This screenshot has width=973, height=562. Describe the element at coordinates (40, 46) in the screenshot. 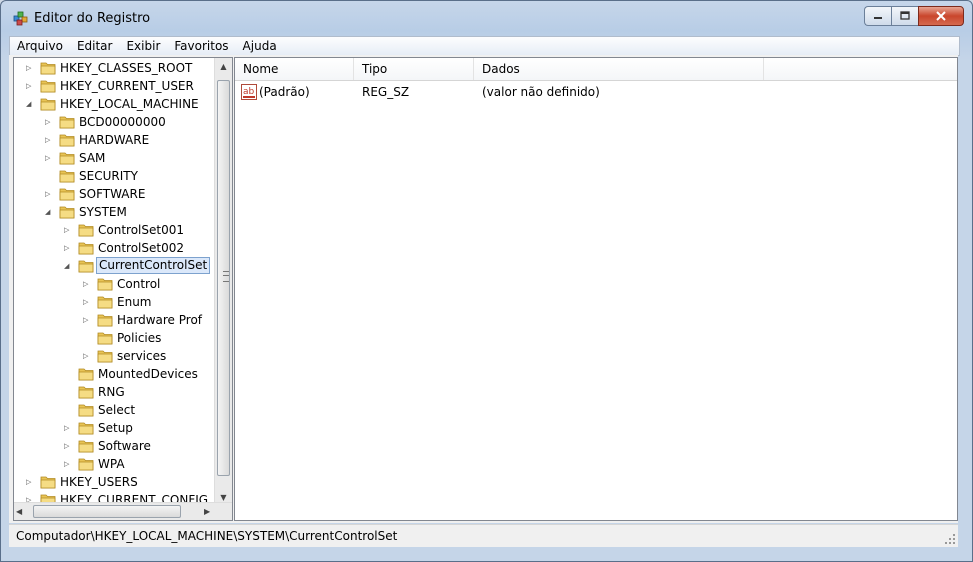

I see `menu-arquivo: Arquivo` at that location.